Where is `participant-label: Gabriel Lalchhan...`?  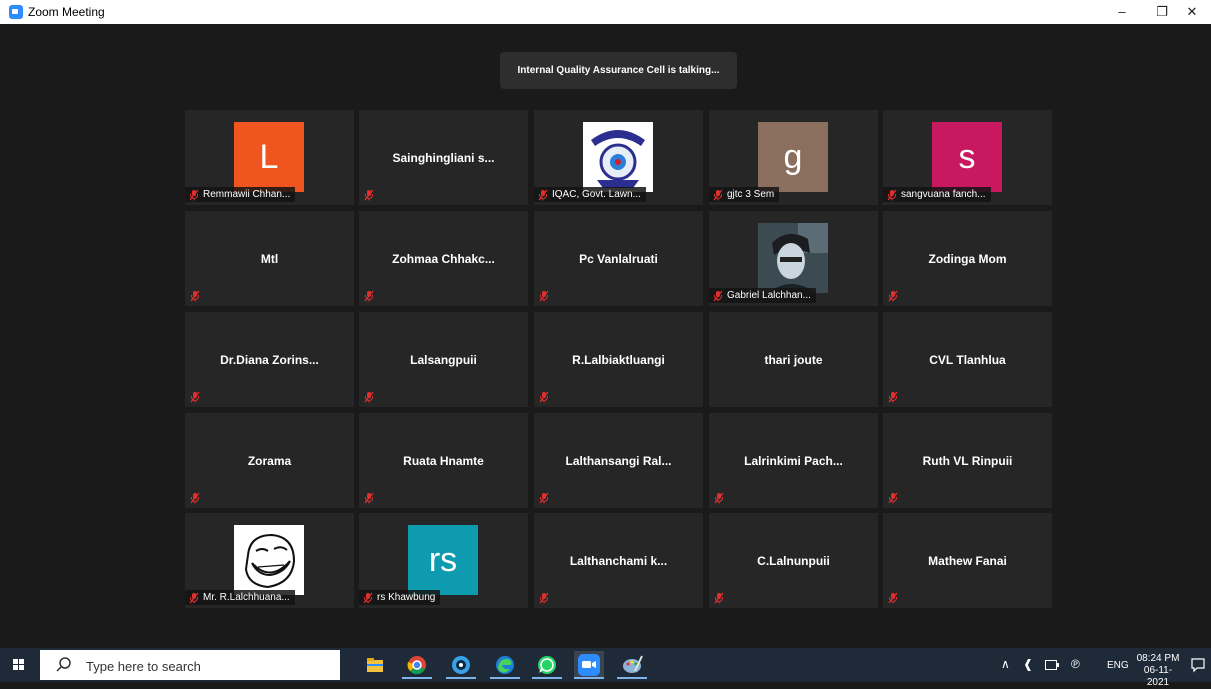 participant-label: Gabriel Lalchhan... is located at coordinates (762, 295).